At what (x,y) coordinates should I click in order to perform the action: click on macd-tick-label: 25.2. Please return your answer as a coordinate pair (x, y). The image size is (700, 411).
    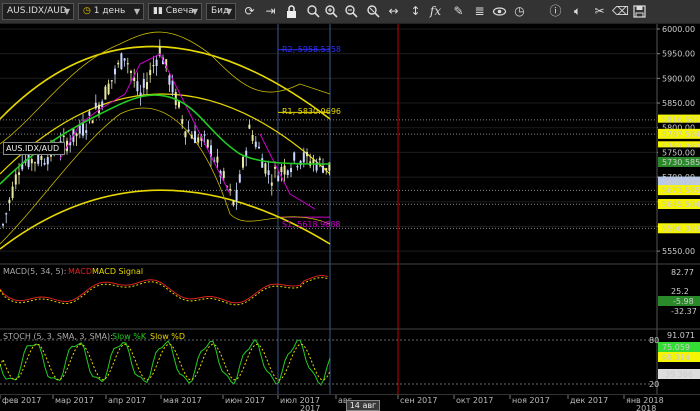
    Looking at the image, I should click on (680, 291).